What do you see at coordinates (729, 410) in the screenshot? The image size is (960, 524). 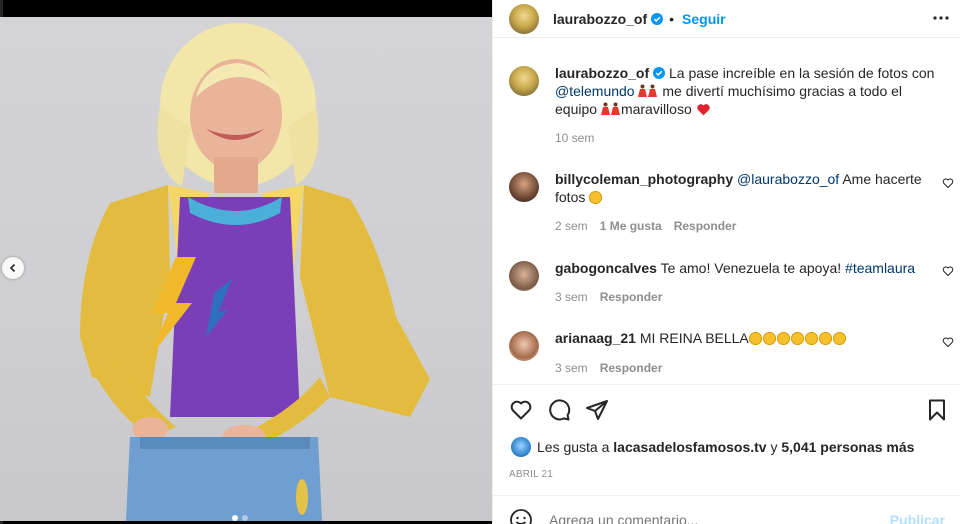 I see `post-actions` at bounding box center [729, 410].